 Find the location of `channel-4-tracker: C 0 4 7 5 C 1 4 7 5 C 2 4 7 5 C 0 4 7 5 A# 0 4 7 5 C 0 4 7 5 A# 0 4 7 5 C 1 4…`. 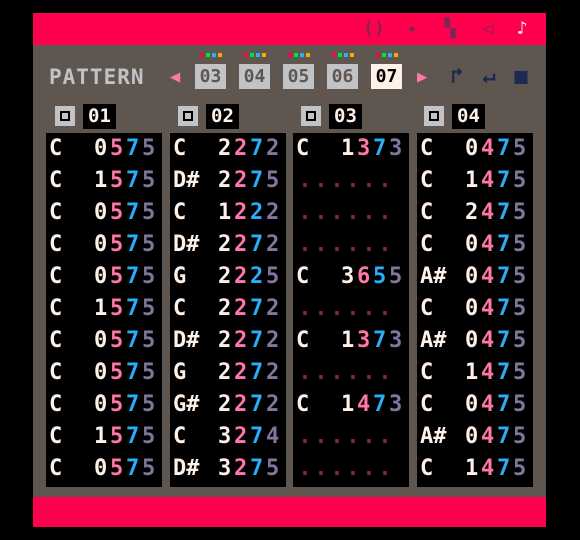

channel-4-tracker: C 0 4 7 5 C 1 4 7 5 C 2 4 7 5 C 0 4 7 5 A# 0 4 7 5 C 0 4 7 5 A# 0 4 7 5 C 1 4… is located at coordinates (475, 310).